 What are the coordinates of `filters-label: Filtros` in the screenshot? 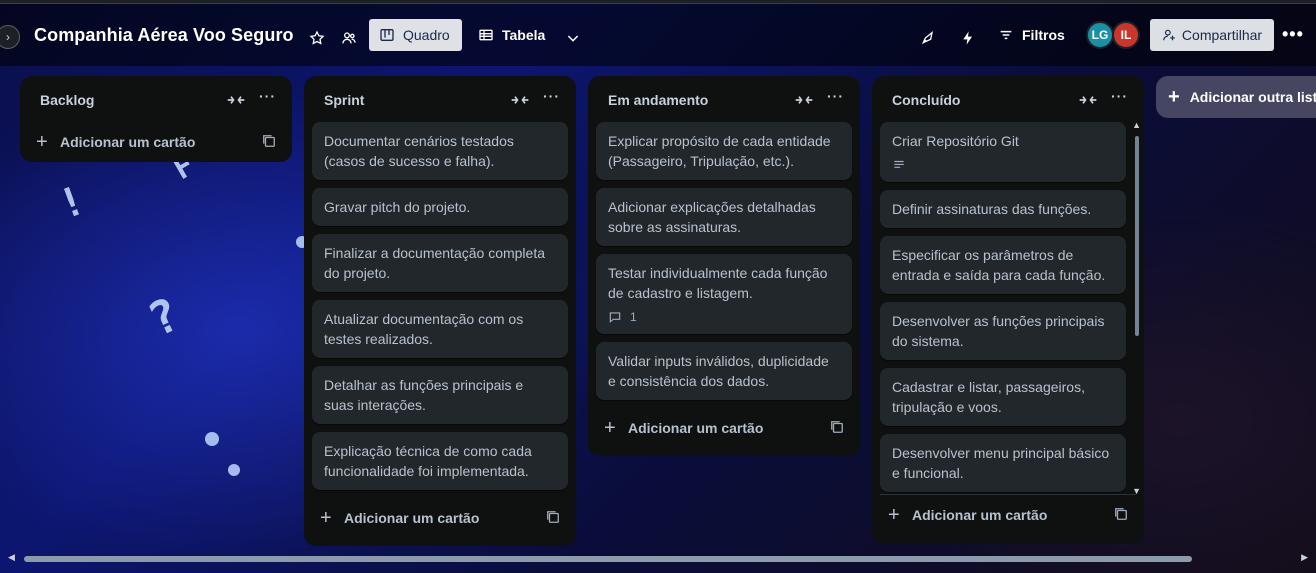 It's located at (1043, 35).